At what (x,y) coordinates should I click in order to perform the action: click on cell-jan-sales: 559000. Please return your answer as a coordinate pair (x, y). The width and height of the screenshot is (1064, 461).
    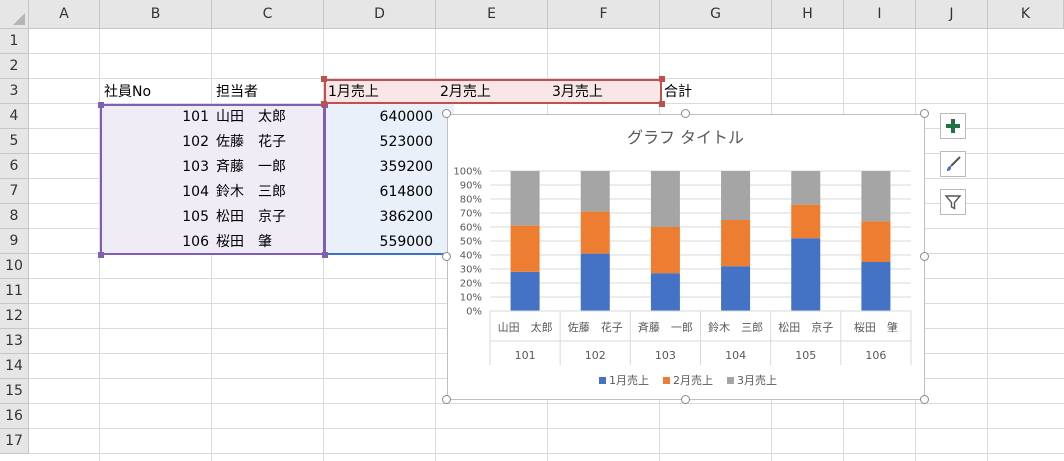
    Looking at the image, I should click on (380, 242).